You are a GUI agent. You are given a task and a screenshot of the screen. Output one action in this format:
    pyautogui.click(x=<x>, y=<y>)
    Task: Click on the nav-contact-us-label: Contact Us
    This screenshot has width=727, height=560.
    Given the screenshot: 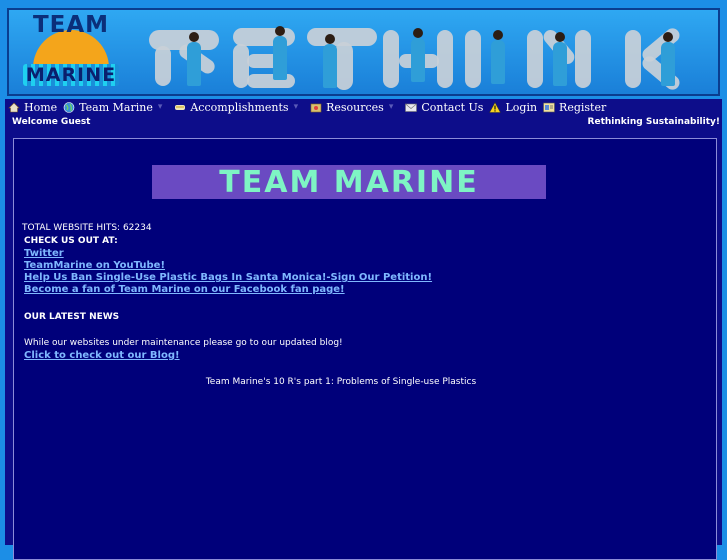 What is the action you would take?
    pyautogui.click(x=452, y=107)
    